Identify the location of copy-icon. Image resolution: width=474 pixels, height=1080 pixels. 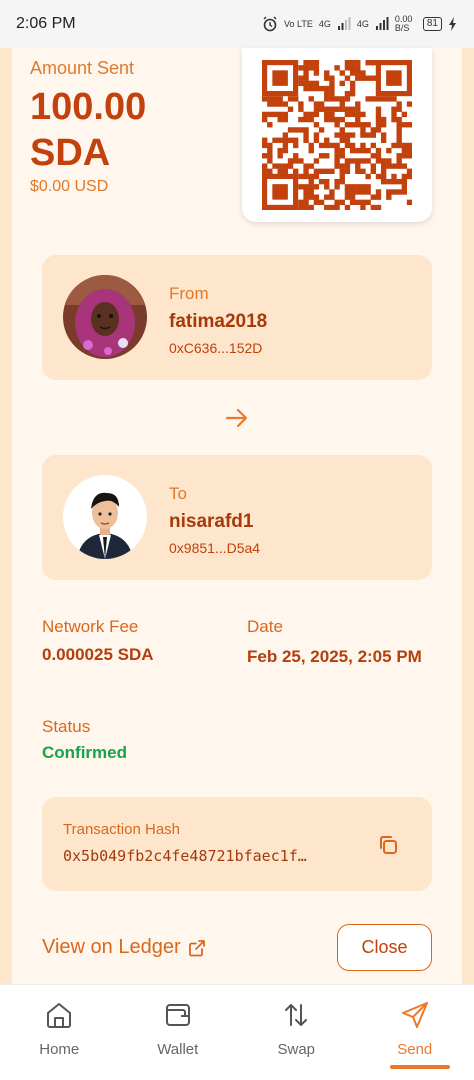
(388, 845).